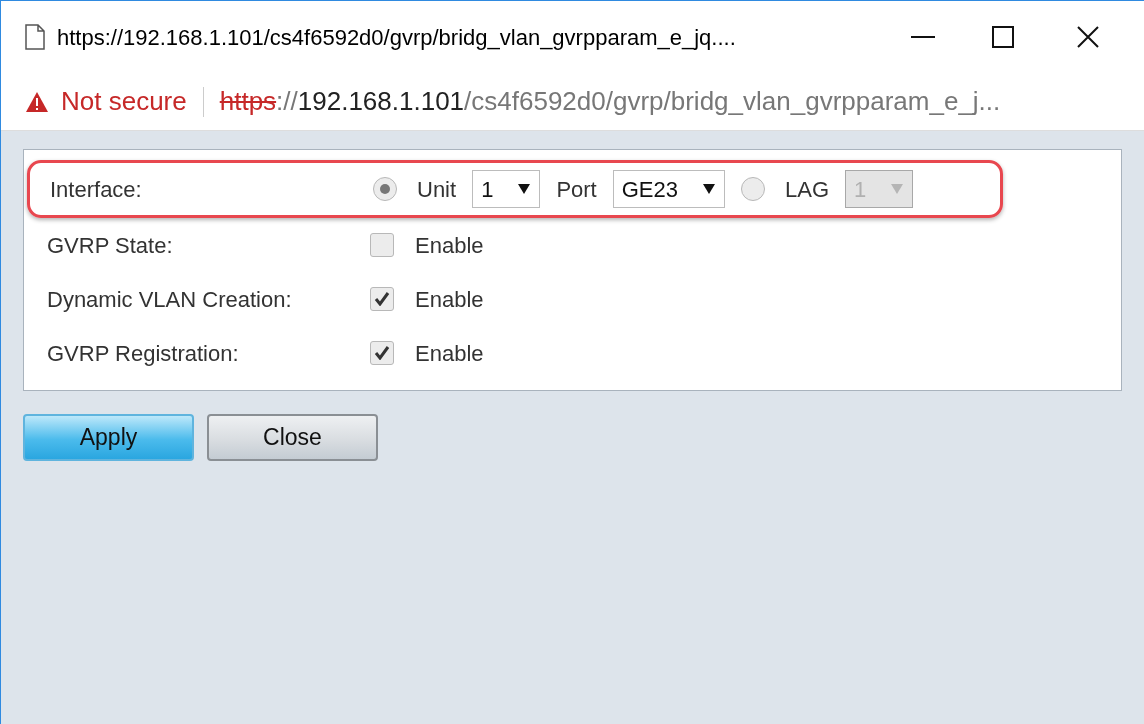  Describe the element at coordinates (37, 101) in the screenshot. I see `warning-icon` at that location.